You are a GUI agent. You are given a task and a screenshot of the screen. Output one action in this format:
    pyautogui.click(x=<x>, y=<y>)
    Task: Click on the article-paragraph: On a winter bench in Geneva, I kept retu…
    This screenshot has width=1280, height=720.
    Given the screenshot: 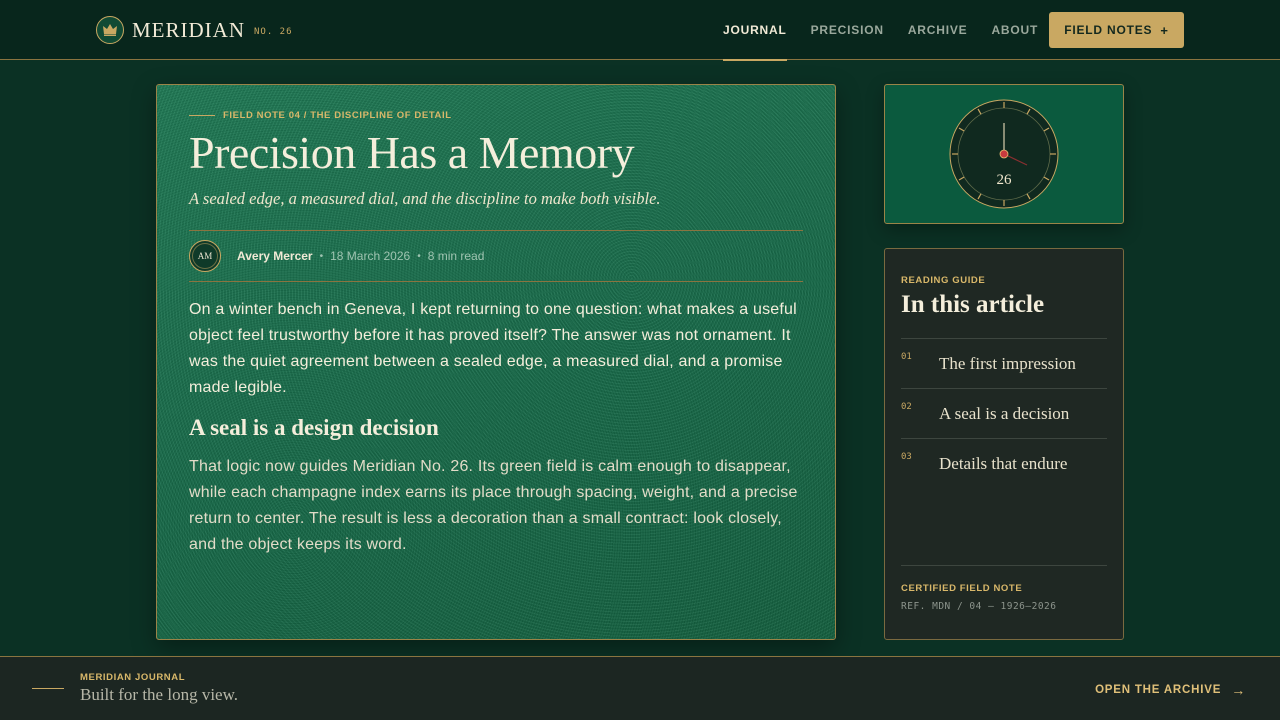 What is the action you would take?
    pyautogui.click(x=493, y=348)
    